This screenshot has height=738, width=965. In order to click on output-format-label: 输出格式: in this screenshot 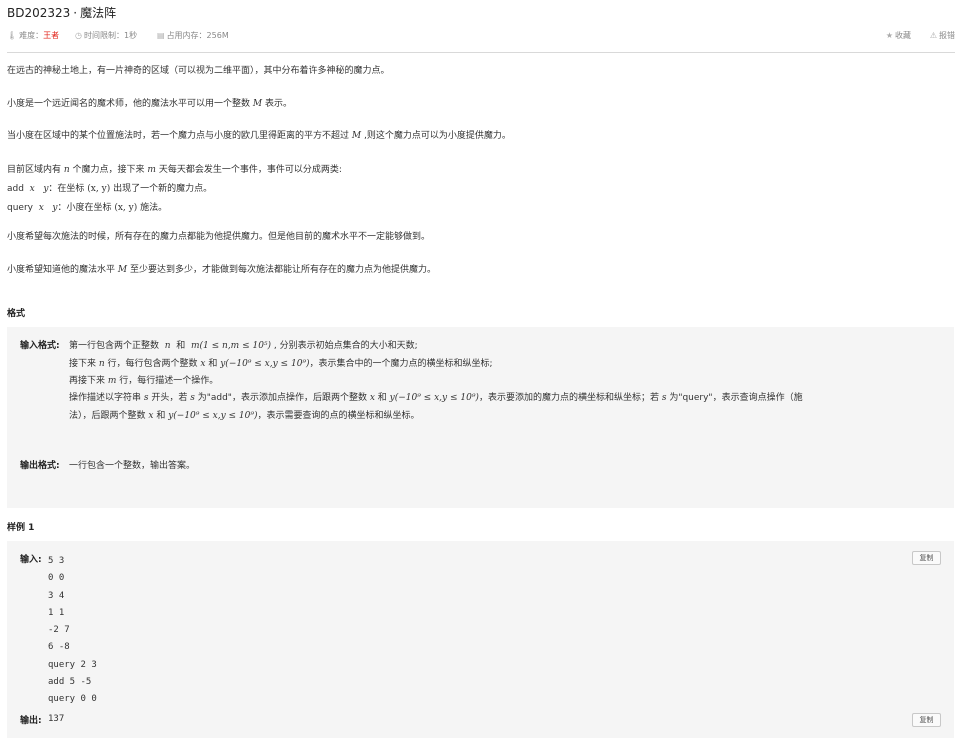, I will do `click(40, 466)`.